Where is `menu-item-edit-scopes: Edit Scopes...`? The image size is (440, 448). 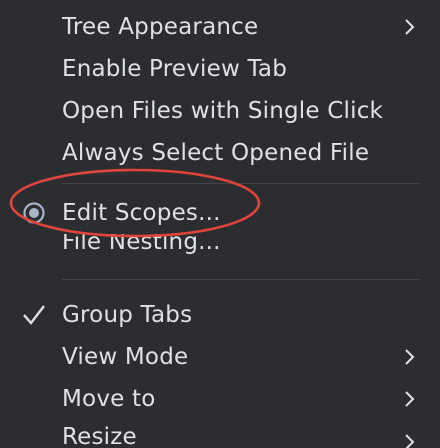 menu-item-edit-scopes: Edit Scopes... is located at coordinates (220, 213).